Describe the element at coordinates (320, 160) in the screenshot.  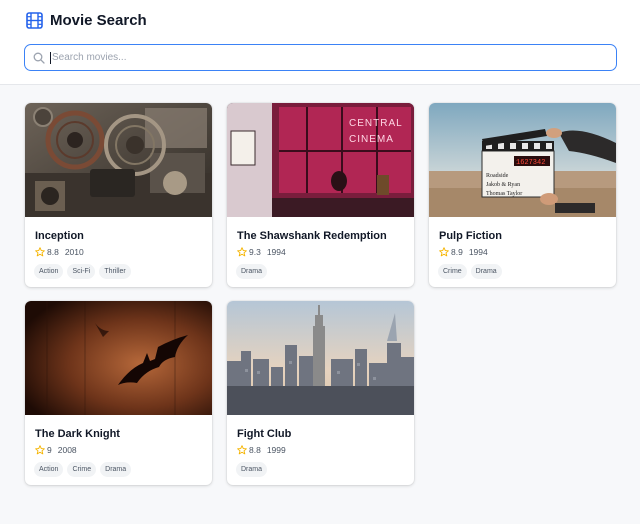
I see `movie-poster: CENTRAL CINEMA` at that location.